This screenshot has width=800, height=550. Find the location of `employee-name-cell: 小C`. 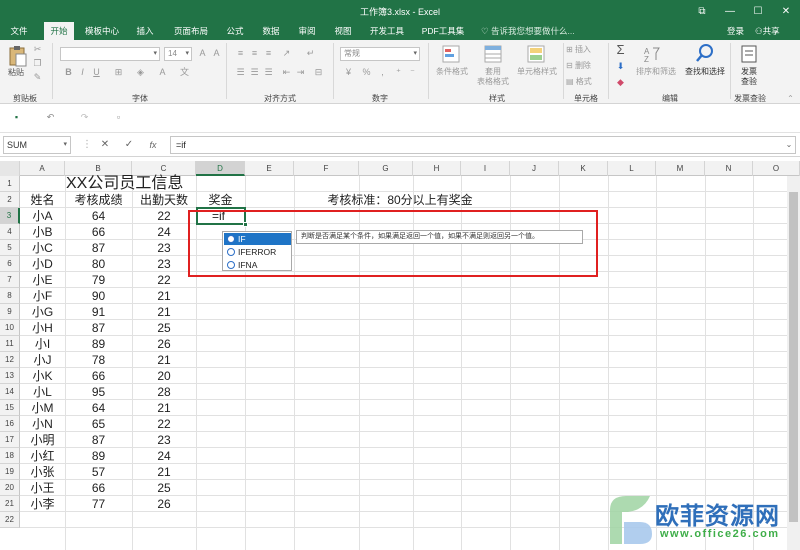

employee-name-cell: 小C is located at coordinates (42, 248).